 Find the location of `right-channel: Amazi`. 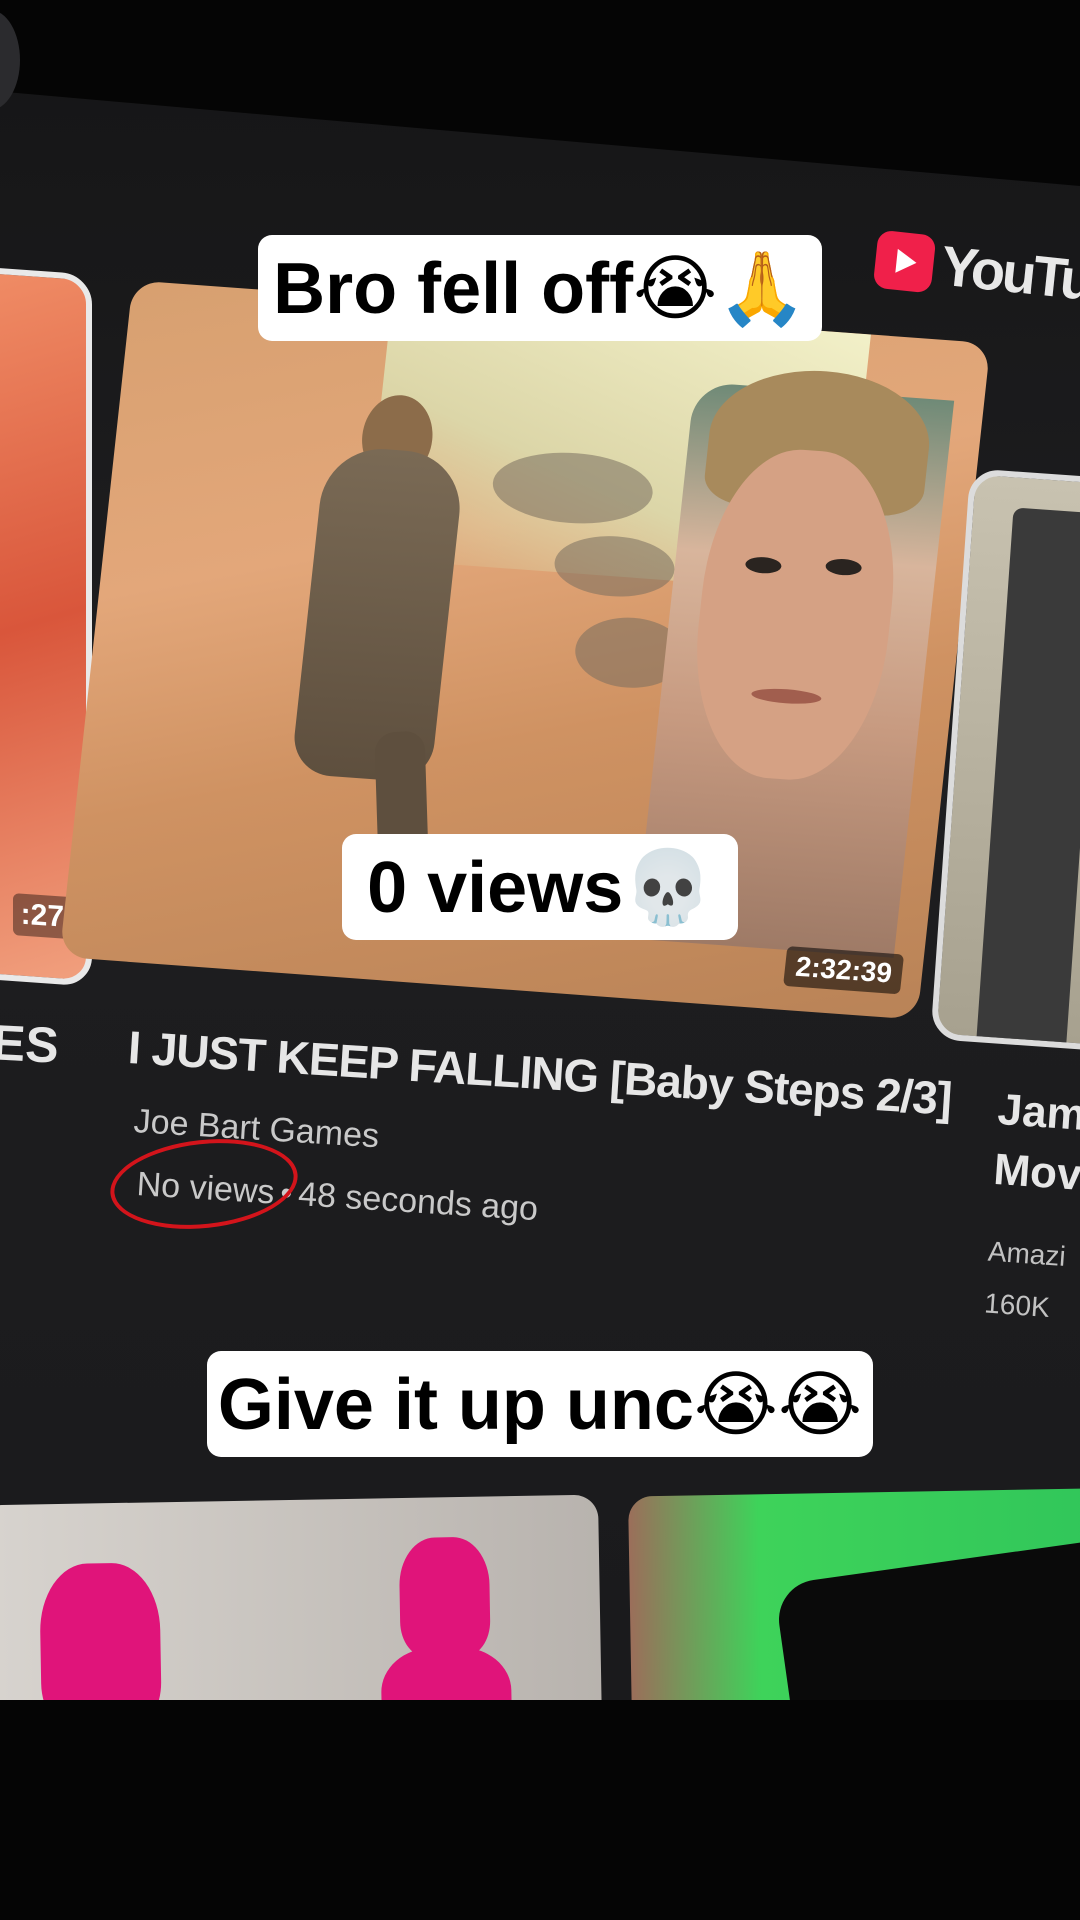

right-channel: Amazi is located at coordinates (1026, 1253).